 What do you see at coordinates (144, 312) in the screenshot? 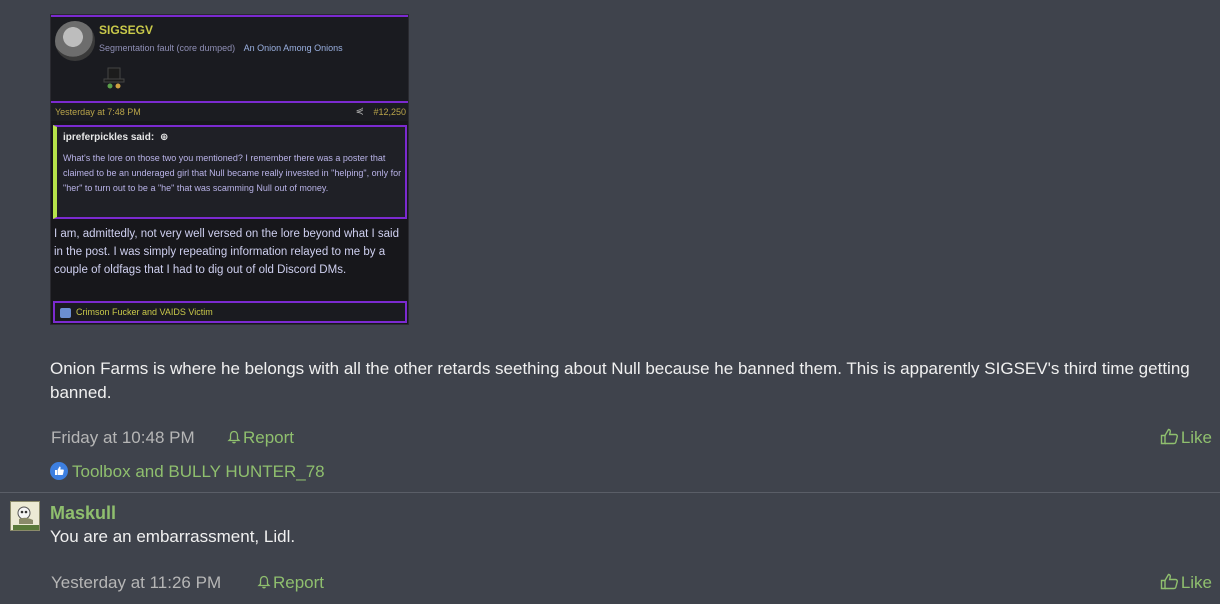
I see `signature-text: Crimson Fucker and VAIDS Victim` at bounding box center [144, 312].